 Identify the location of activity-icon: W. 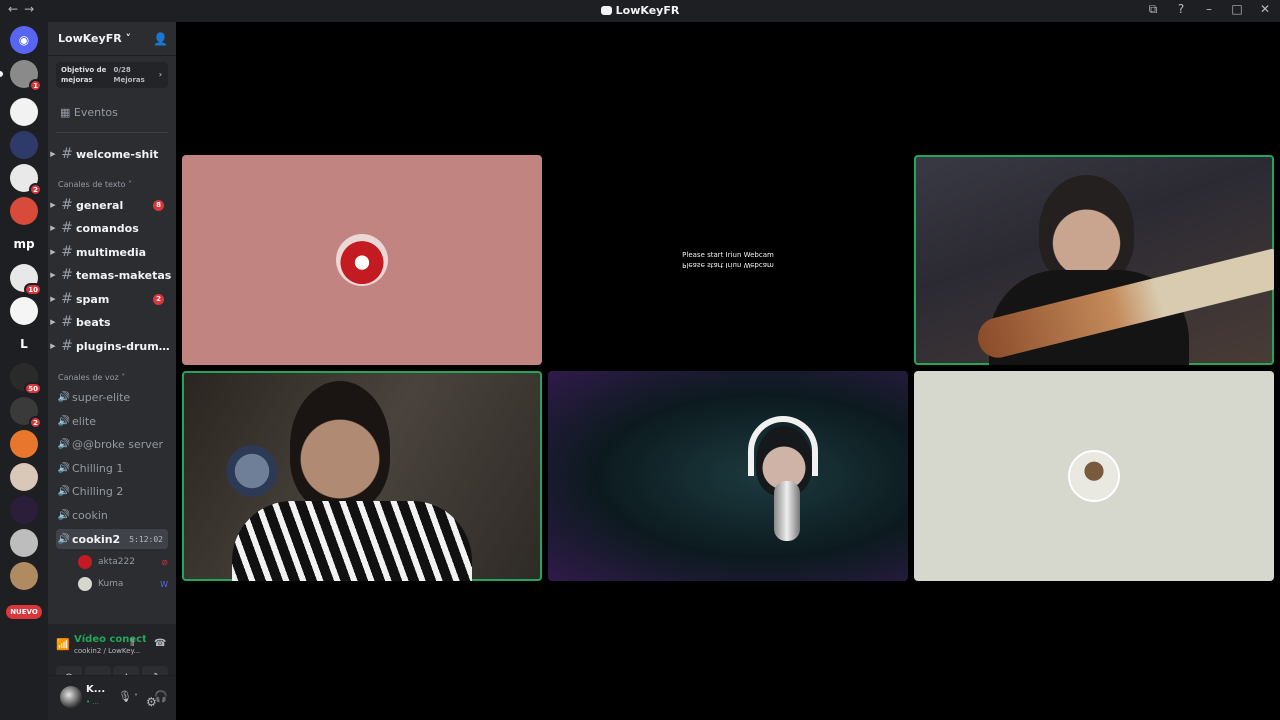
(164, 584).